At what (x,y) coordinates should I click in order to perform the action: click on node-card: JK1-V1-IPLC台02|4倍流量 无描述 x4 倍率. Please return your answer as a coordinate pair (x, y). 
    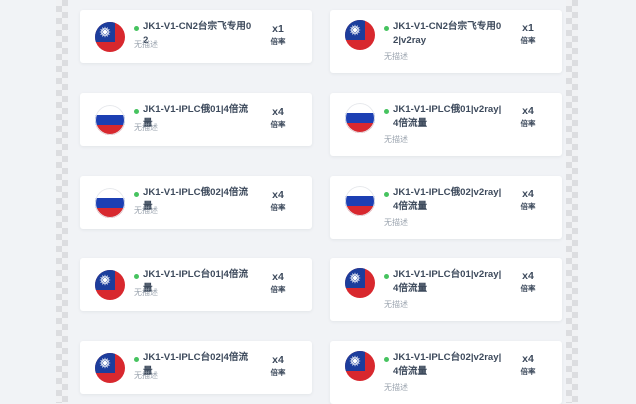
    Looking at the image, I should click on (196, 367).